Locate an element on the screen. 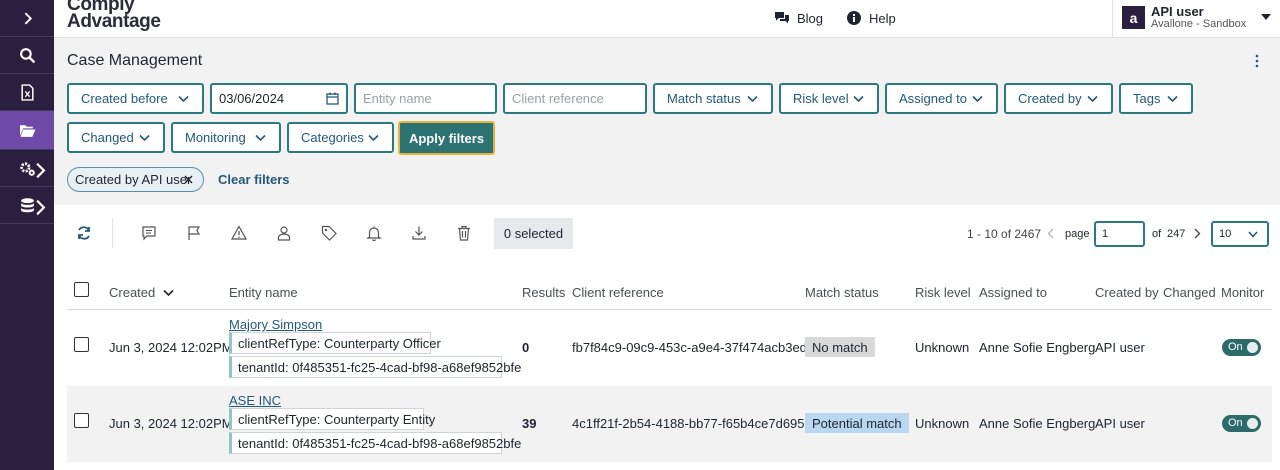 This screenshot has height=470, width=1280. created-header-label: Created is located at coordinates (132, 292).